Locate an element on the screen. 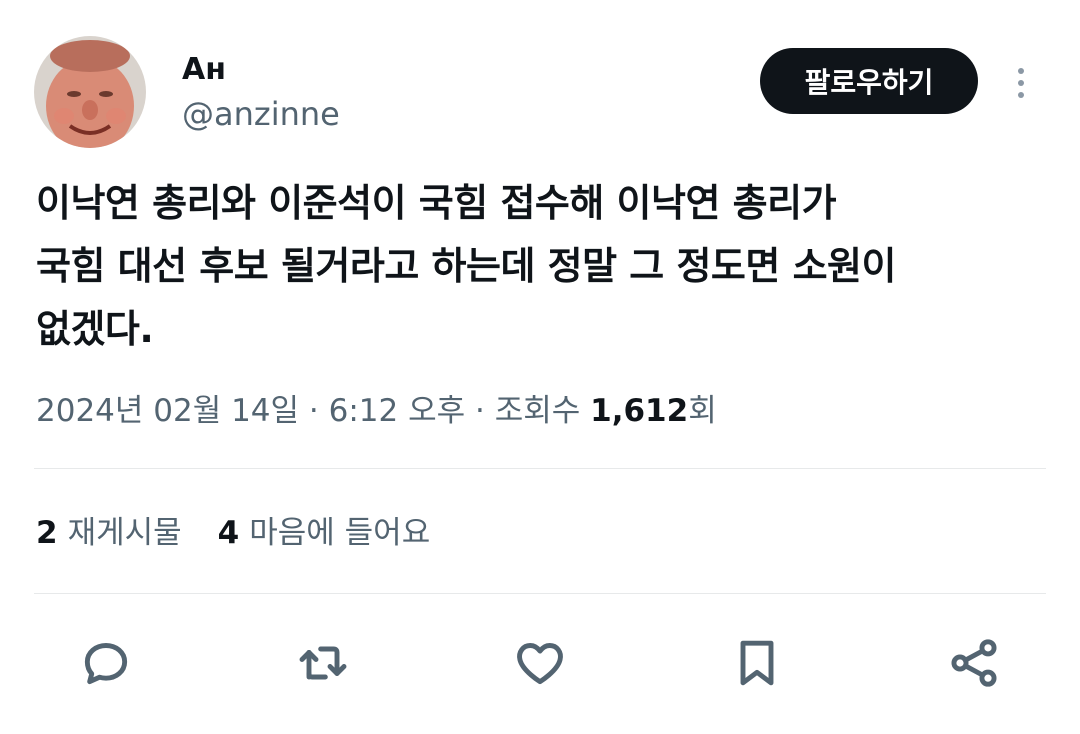  views-suffix: 회 is located at coordinates (702, 411).